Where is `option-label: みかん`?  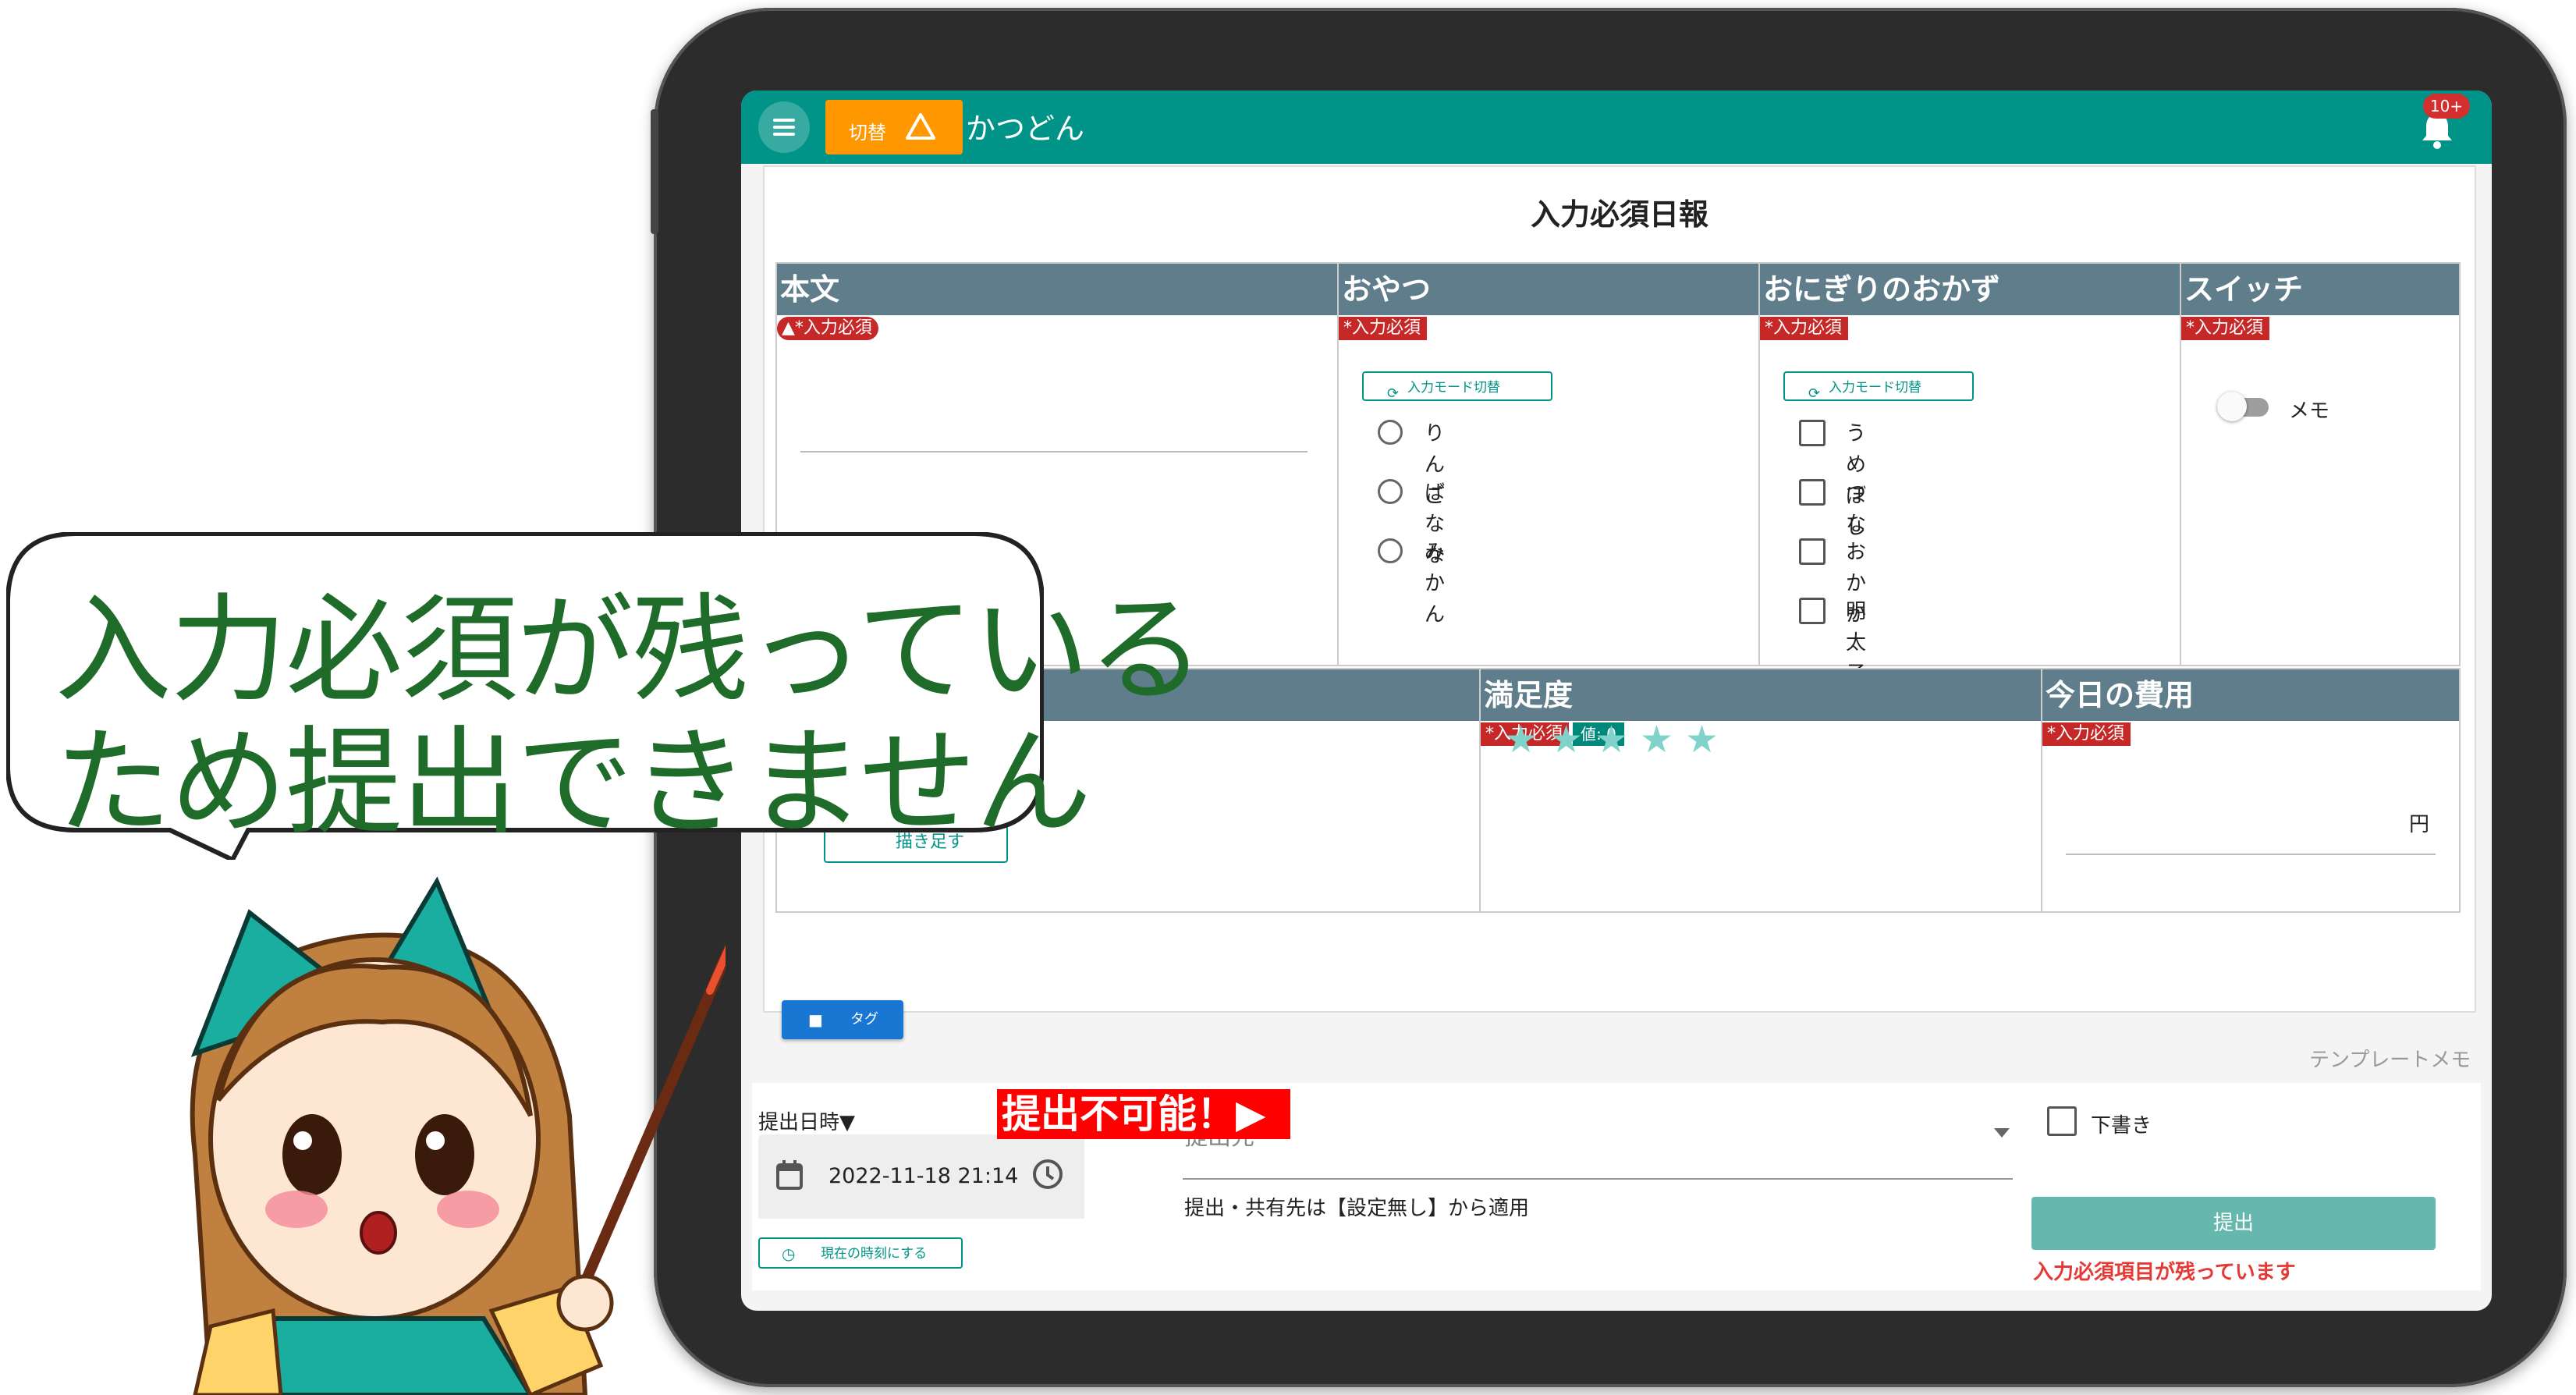
option-label: みかん is located at coordinates (1435, 584).